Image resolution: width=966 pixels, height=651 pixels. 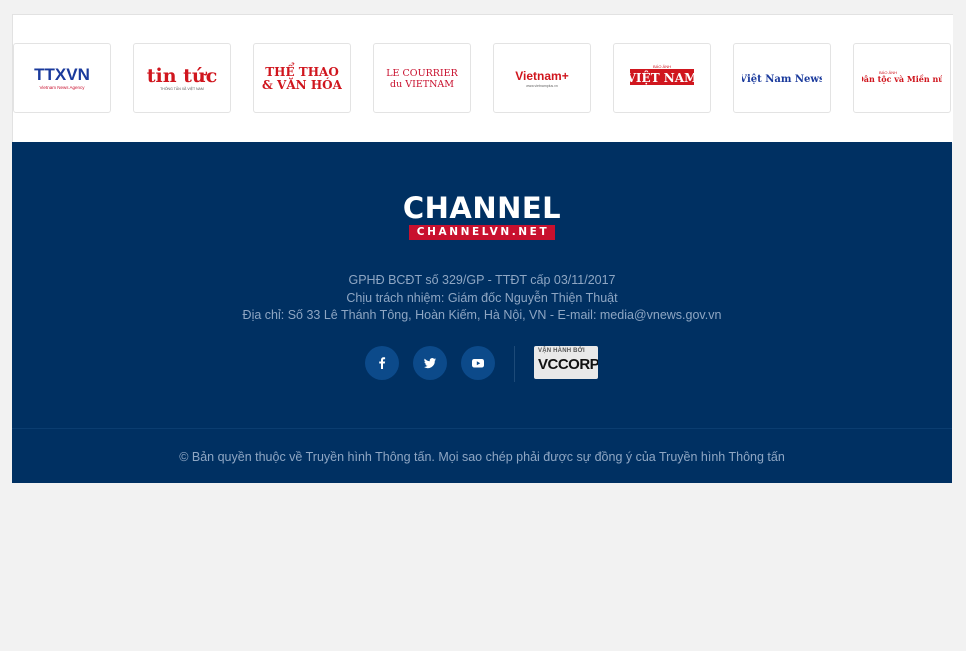 I want to click on ttxvn-logo: TTXVN Vietnam News Agency, so click(x=62, y=77).